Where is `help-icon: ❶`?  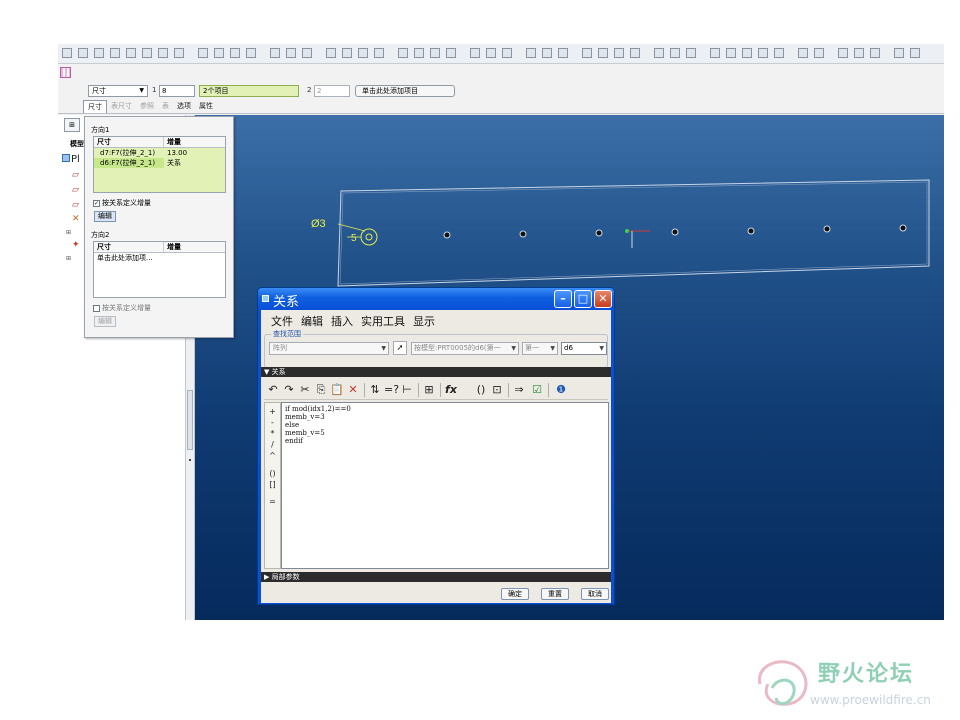
help-icon: ❶ is located at coordinates (561, 390).